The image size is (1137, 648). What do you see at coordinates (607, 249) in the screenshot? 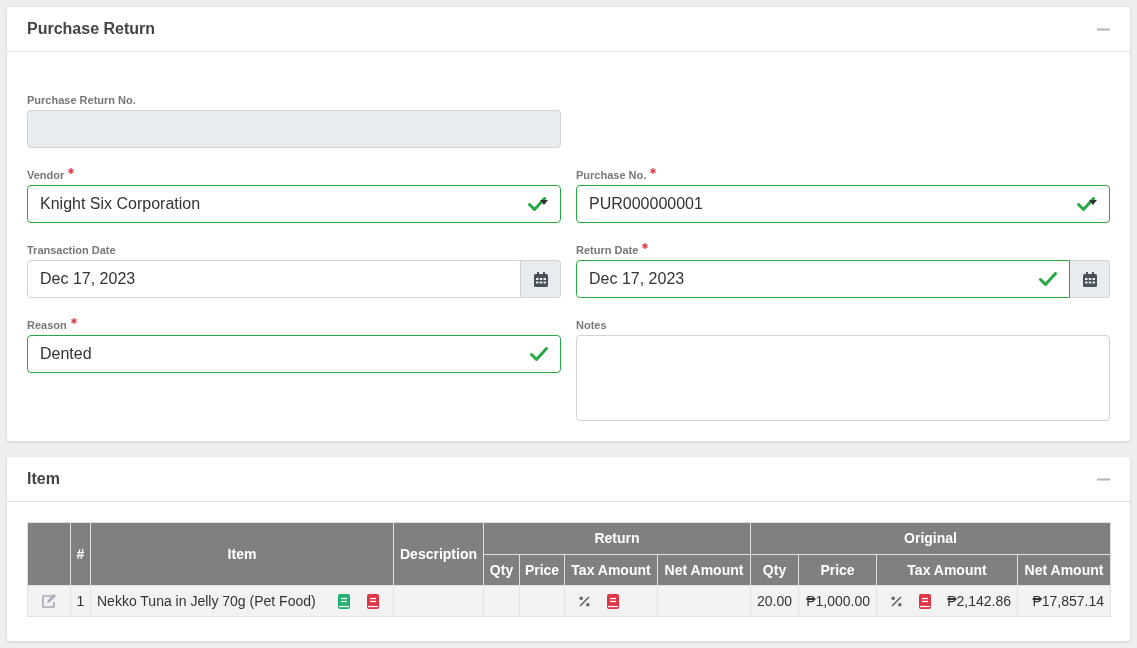
I see `field-label: Return Date` at bounding box center [607, 249].